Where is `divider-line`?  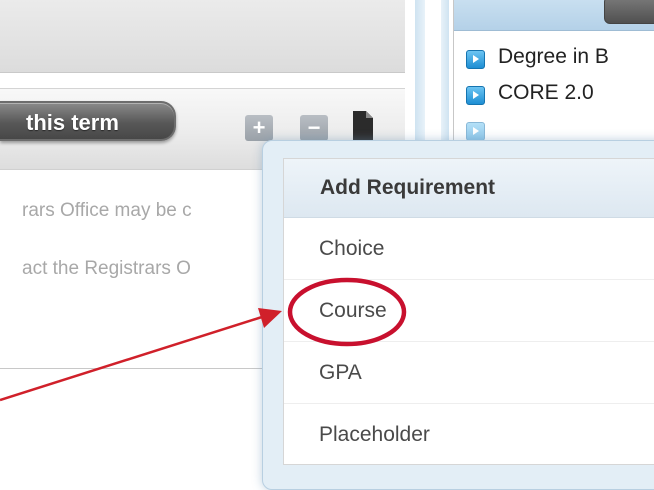 divider-line is located at coordinates (137, 368).